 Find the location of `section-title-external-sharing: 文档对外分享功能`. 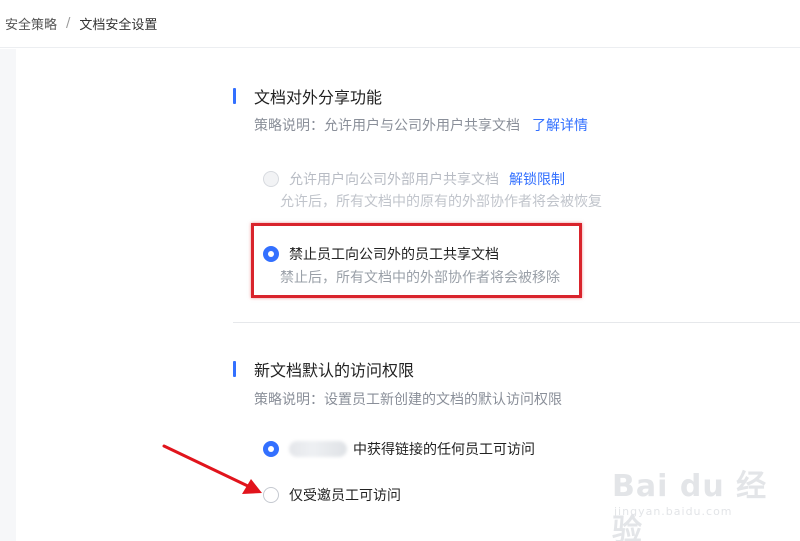

section-title-external-sharing: 文档对外分享功能 is located at coordinates (308, 96).